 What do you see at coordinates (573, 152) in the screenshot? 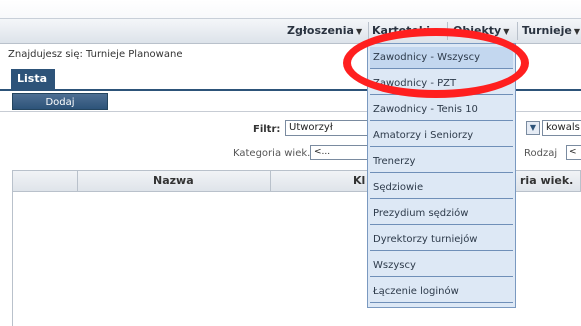
I see `kind-select: <` at bounding box center [573, 152].